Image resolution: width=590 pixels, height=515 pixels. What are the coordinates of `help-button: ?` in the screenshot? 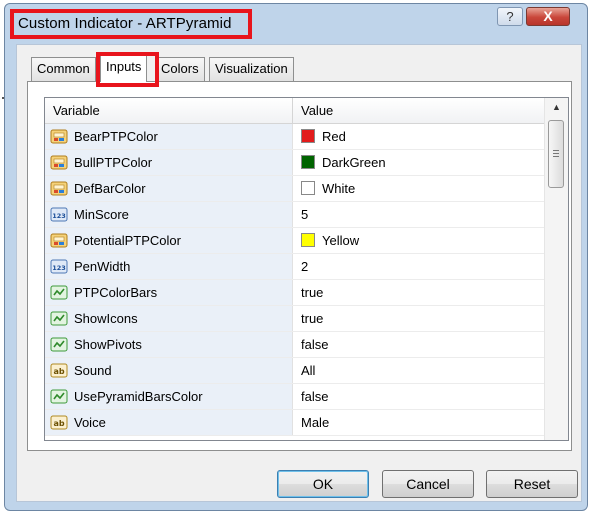 It's located at (510, 16).